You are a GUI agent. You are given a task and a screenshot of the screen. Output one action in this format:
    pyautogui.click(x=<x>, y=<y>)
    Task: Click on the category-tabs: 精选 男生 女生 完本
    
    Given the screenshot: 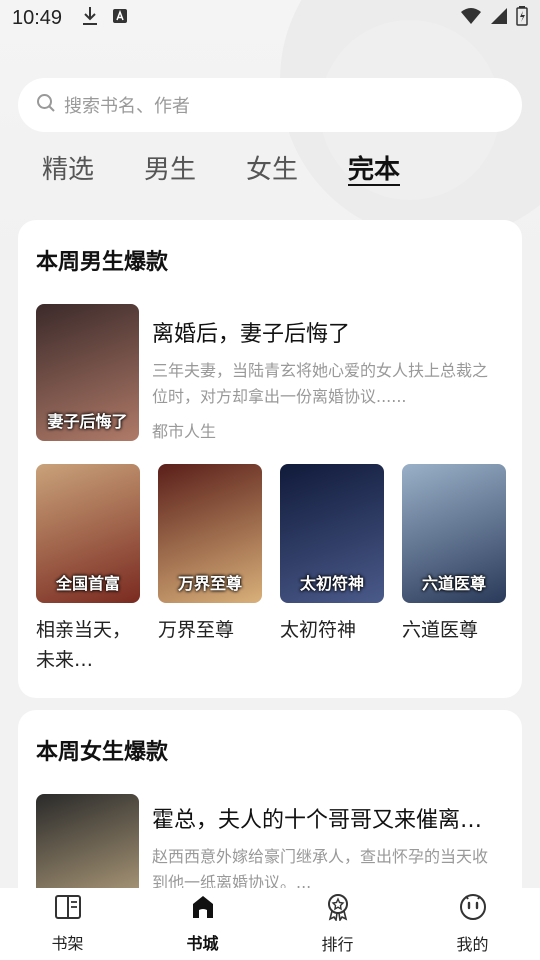 What is the action you would take?
    pyautogui.click(x=221, y=170)
    